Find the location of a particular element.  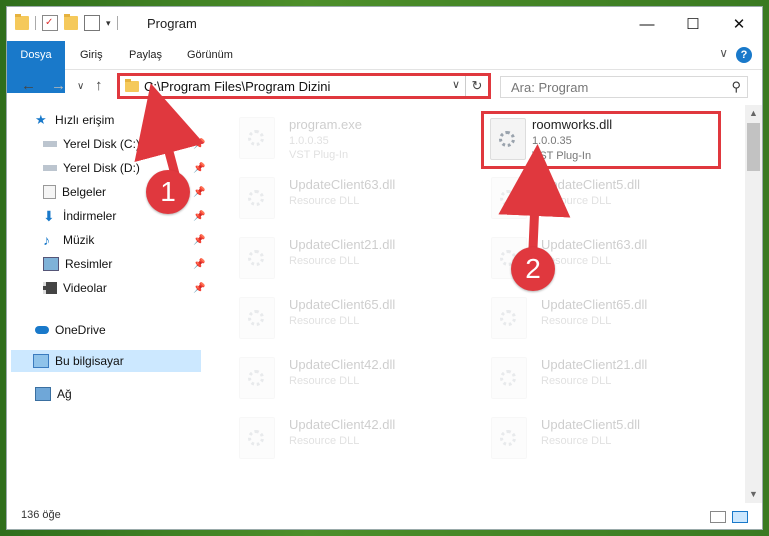

file-type: VST Plug-In is located at coordinates (319, 155).